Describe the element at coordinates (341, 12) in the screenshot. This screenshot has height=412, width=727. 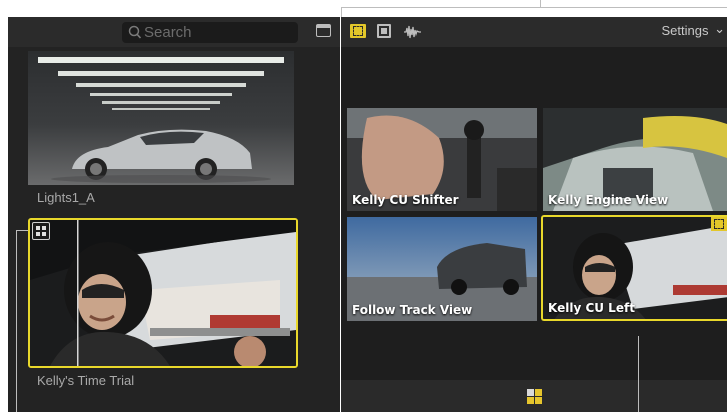
I see `callout-tick-left` at that location.